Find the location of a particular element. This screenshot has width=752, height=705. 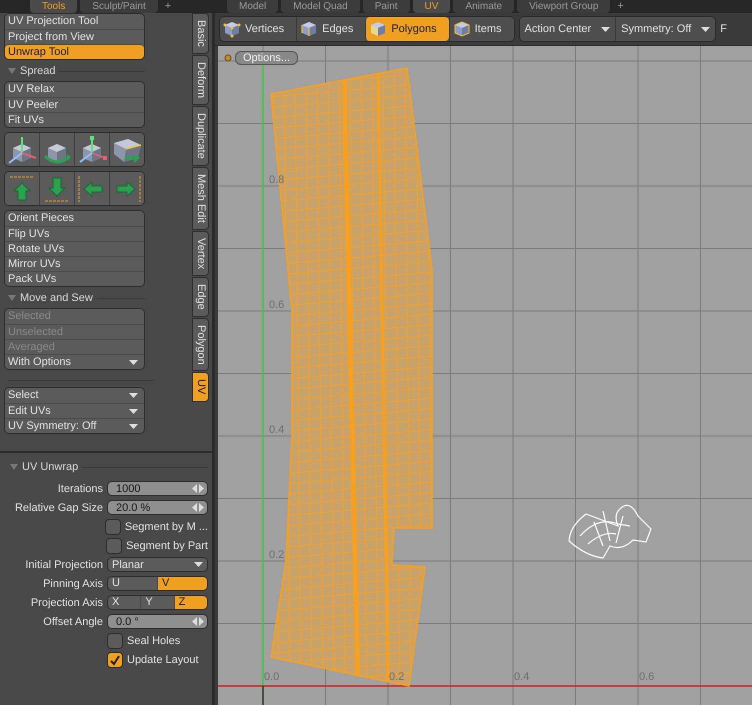

dropdown-menu: UV Symmetry: Off is located at coordinates (74, 425).